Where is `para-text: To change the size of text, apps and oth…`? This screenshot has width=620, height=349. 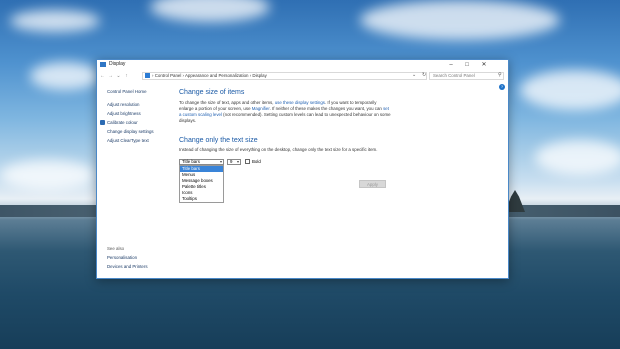
para-text: To change the size of text, apps and oth… is located at coordinates (227, 102).